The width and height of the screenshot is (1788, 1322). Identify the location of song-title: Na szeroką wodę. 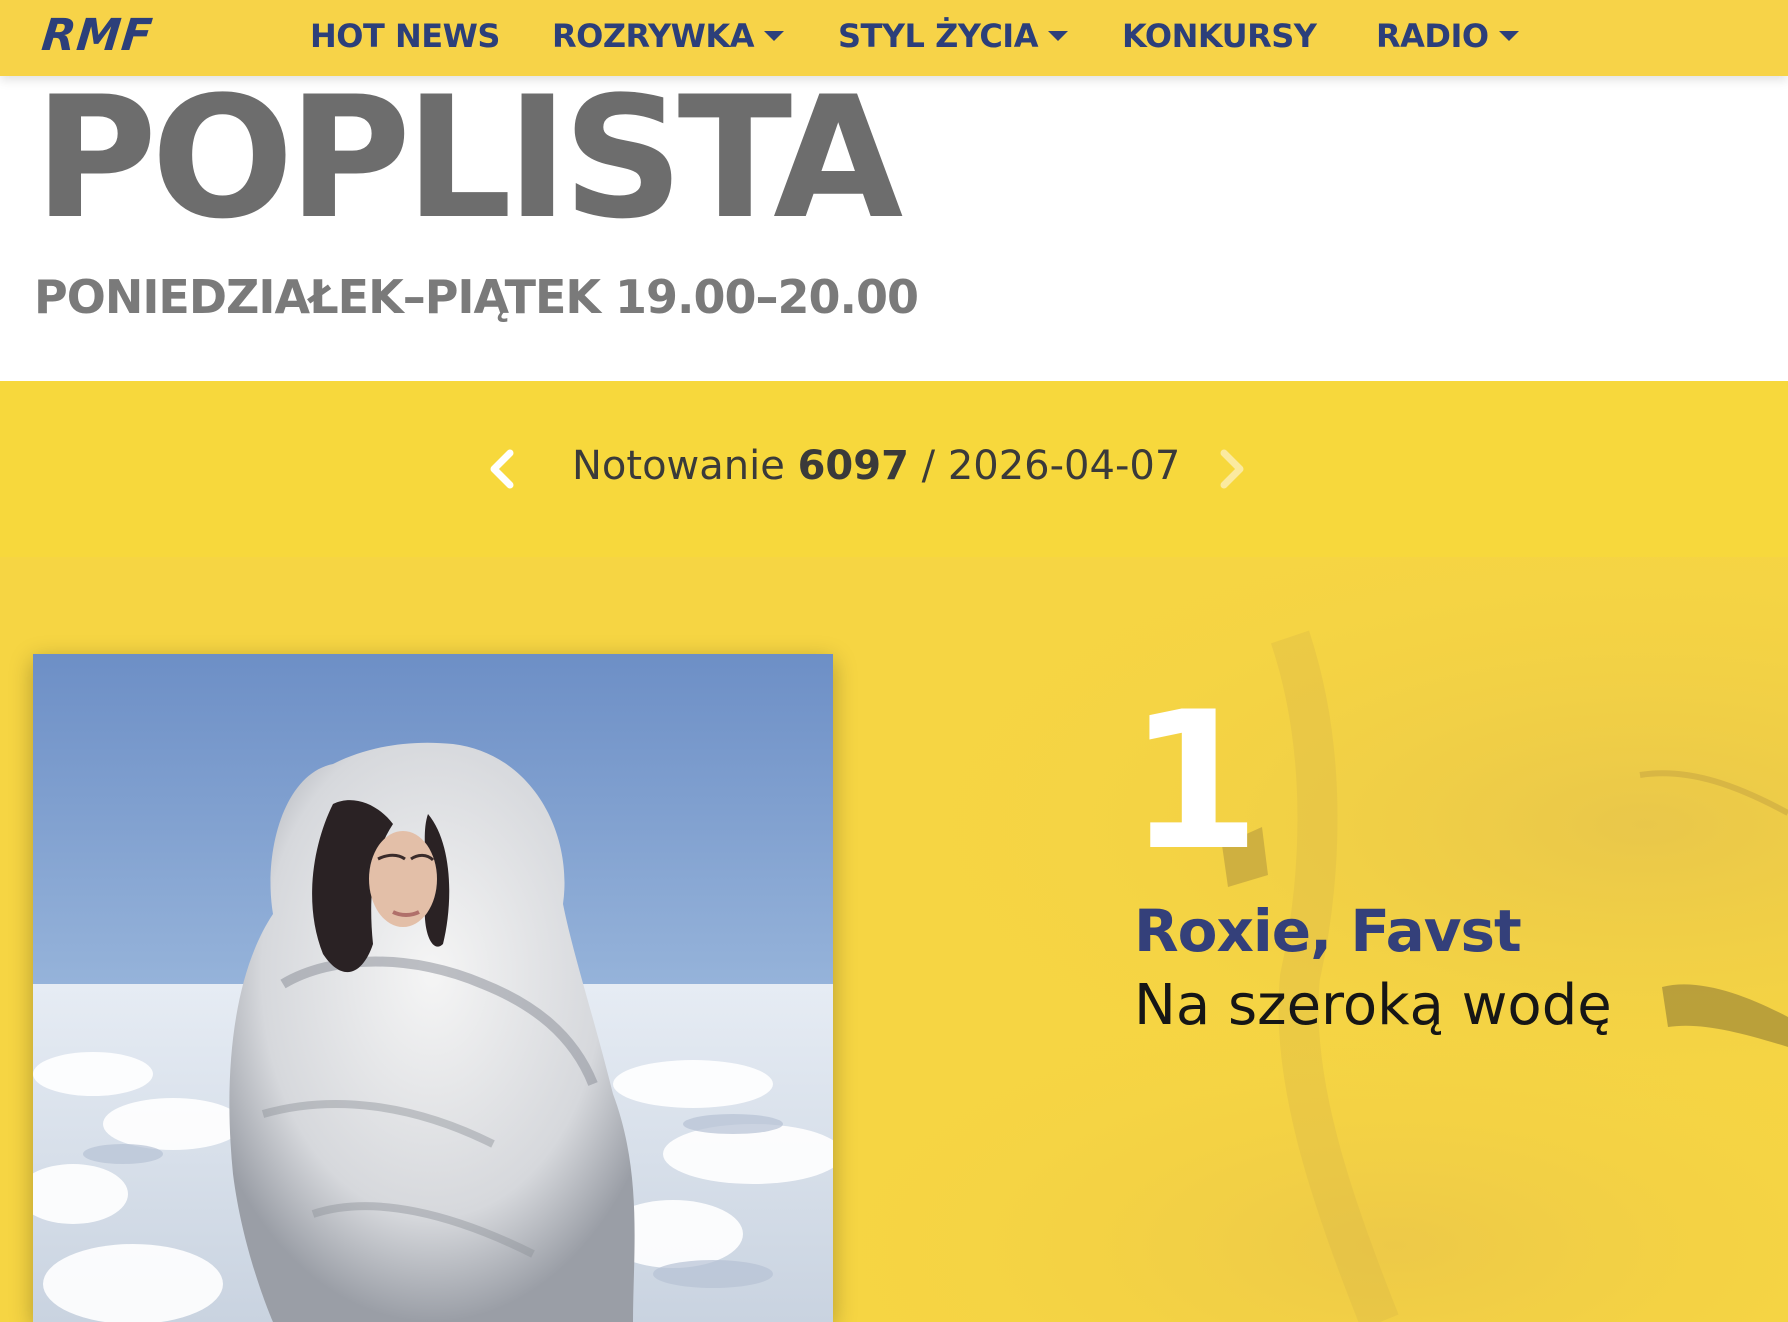
(1373, 1005).